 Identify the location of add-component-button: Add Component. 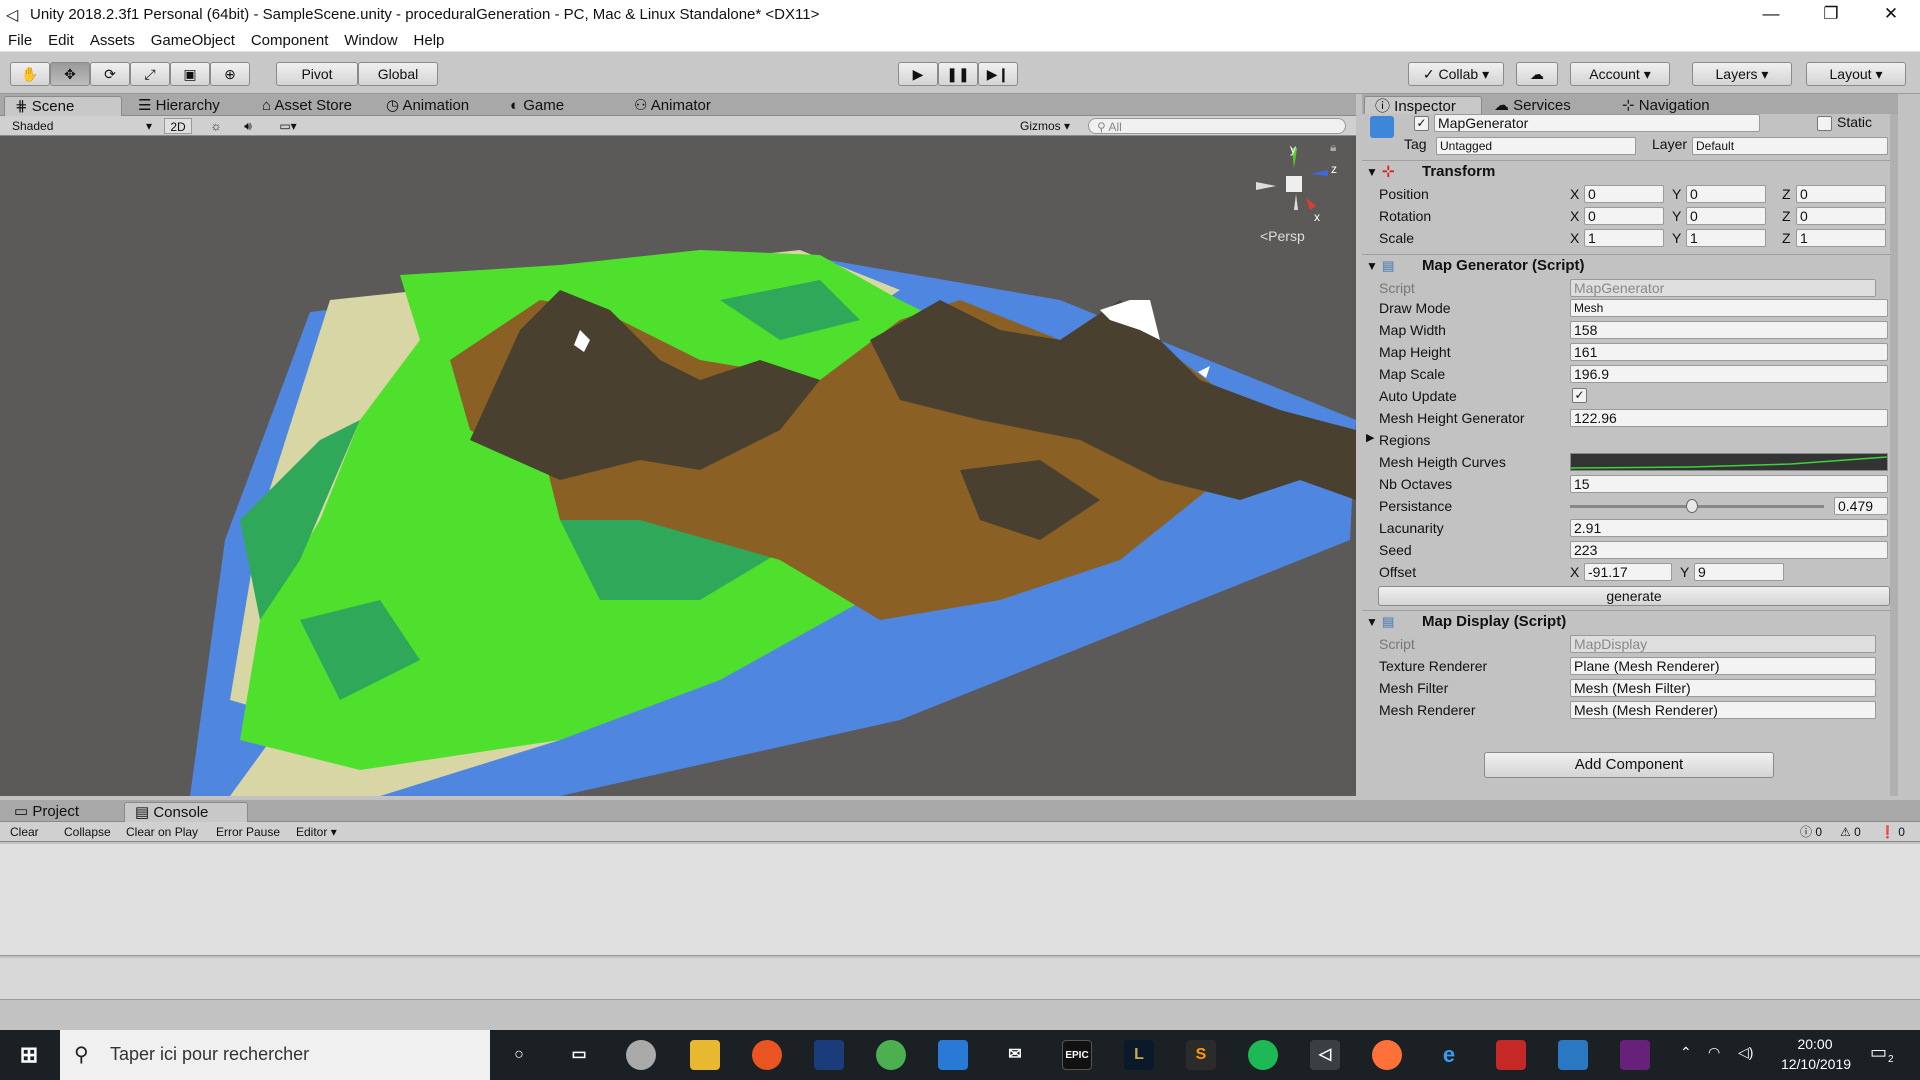
(1629, 765).